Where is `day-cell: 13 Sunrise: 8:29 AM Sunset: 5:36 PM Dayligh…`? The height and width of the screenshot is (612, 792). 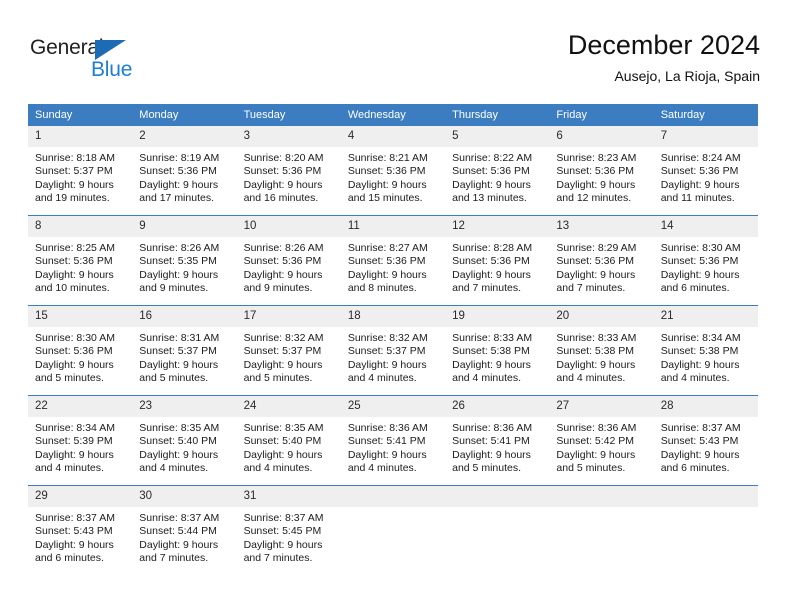 day-cell: 13 Sunrise: 8:29 AM Sunset: 5:36 PM Dayligh… is located at coordinates (601, 260).